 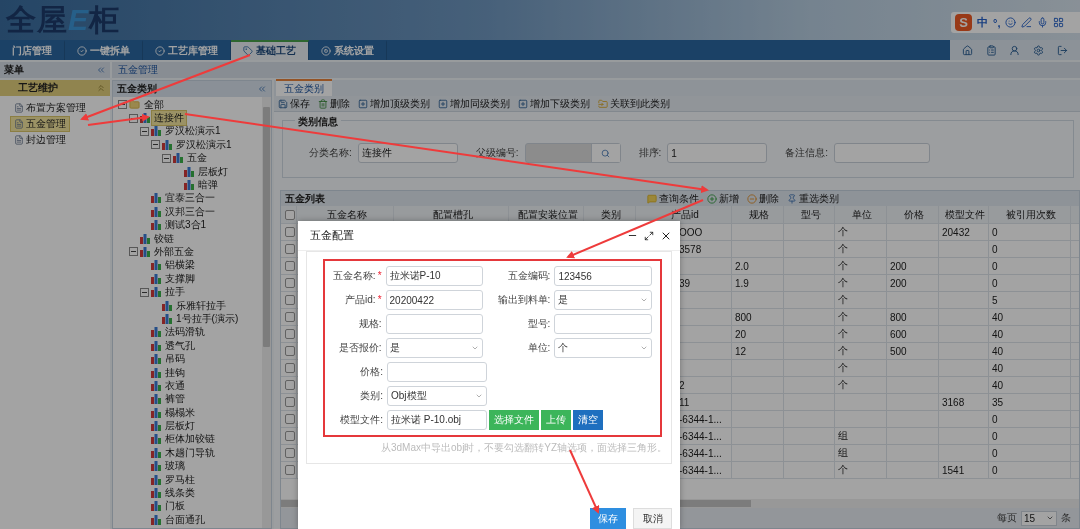 What do you see at coordinates (913, 214) in the screenshot?
I see `column-header: 价格` at bounding box center [913, 214].